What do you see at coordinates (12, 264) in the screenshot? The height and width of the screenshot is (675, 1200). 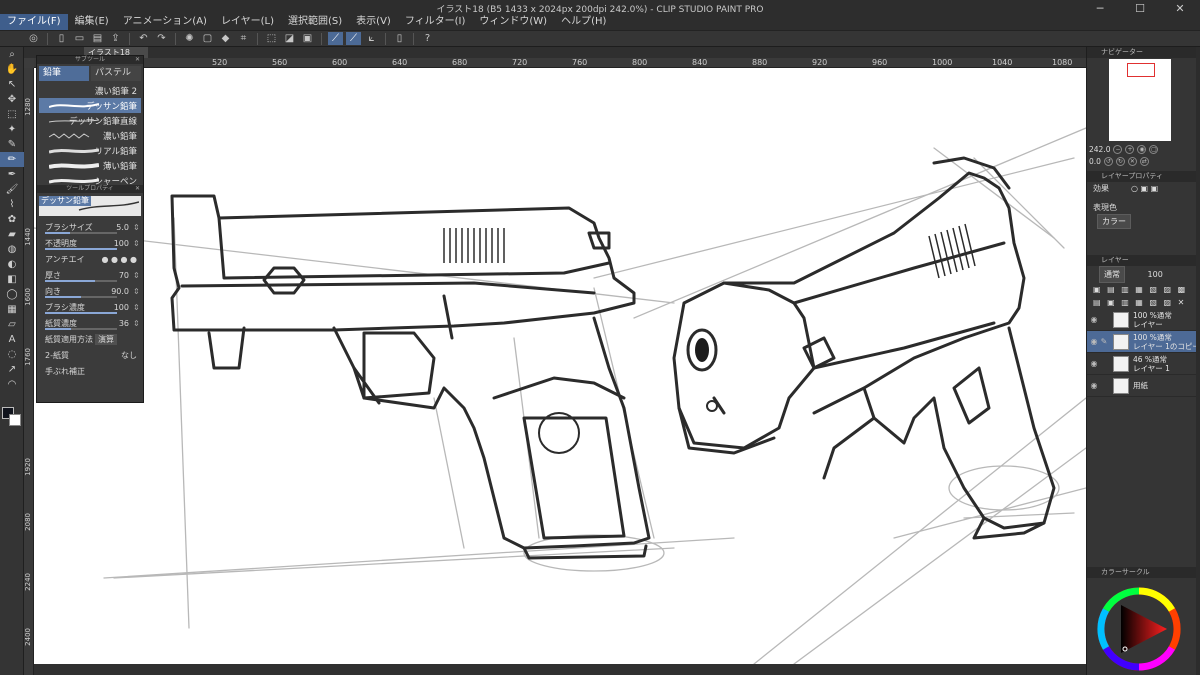 I see `fill-icon: ◐` at bounding box center [12, 264].